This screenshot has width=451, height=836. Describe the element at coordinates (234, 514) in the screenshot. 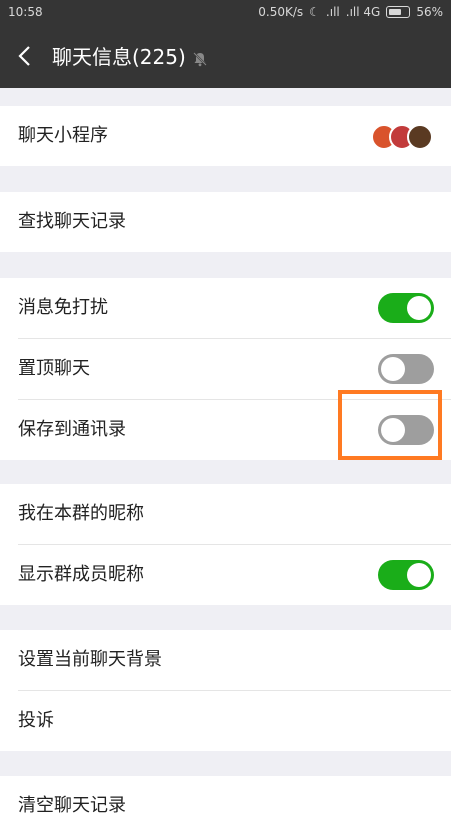

I see `row-my-group-nickname: 我在本群的昵称` at that location.